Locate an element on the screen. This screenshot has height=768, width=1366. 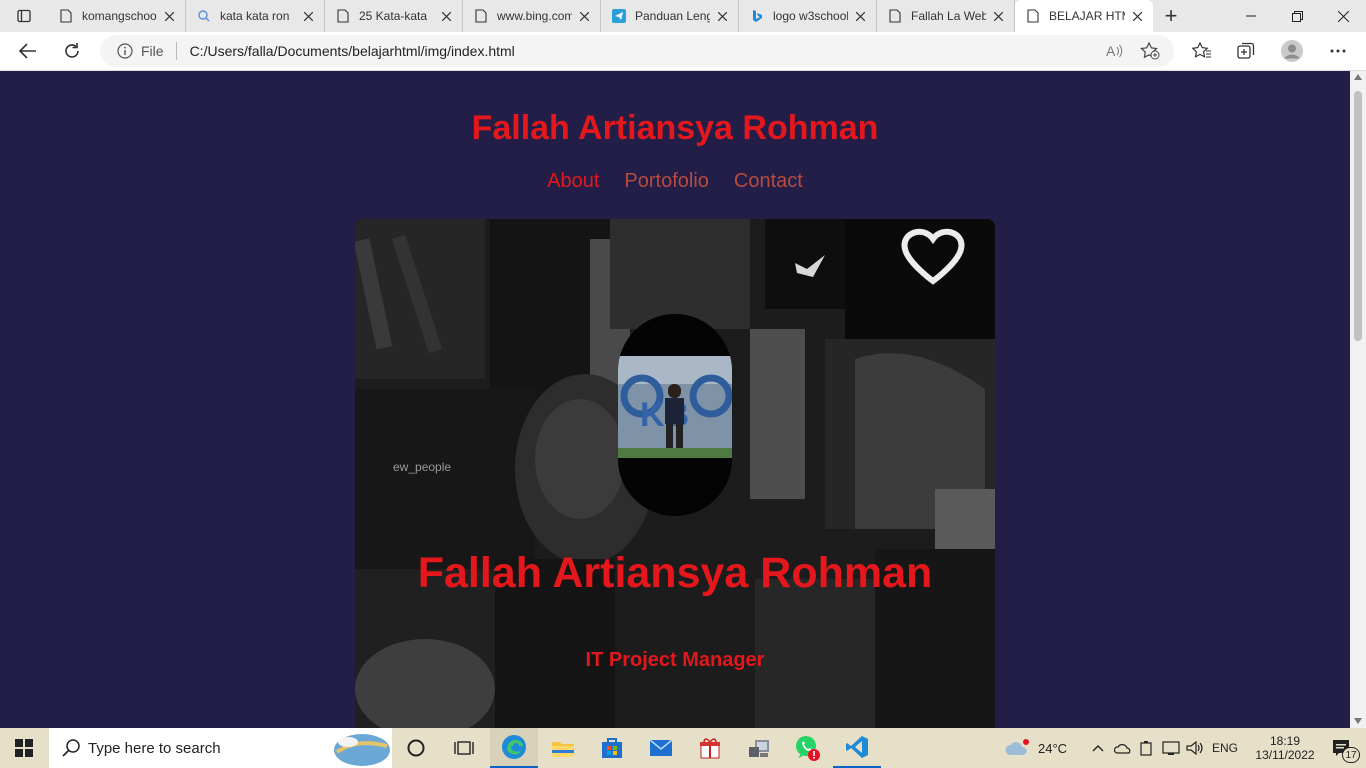
volume-tray-button is located at coordinates (1195, 748).